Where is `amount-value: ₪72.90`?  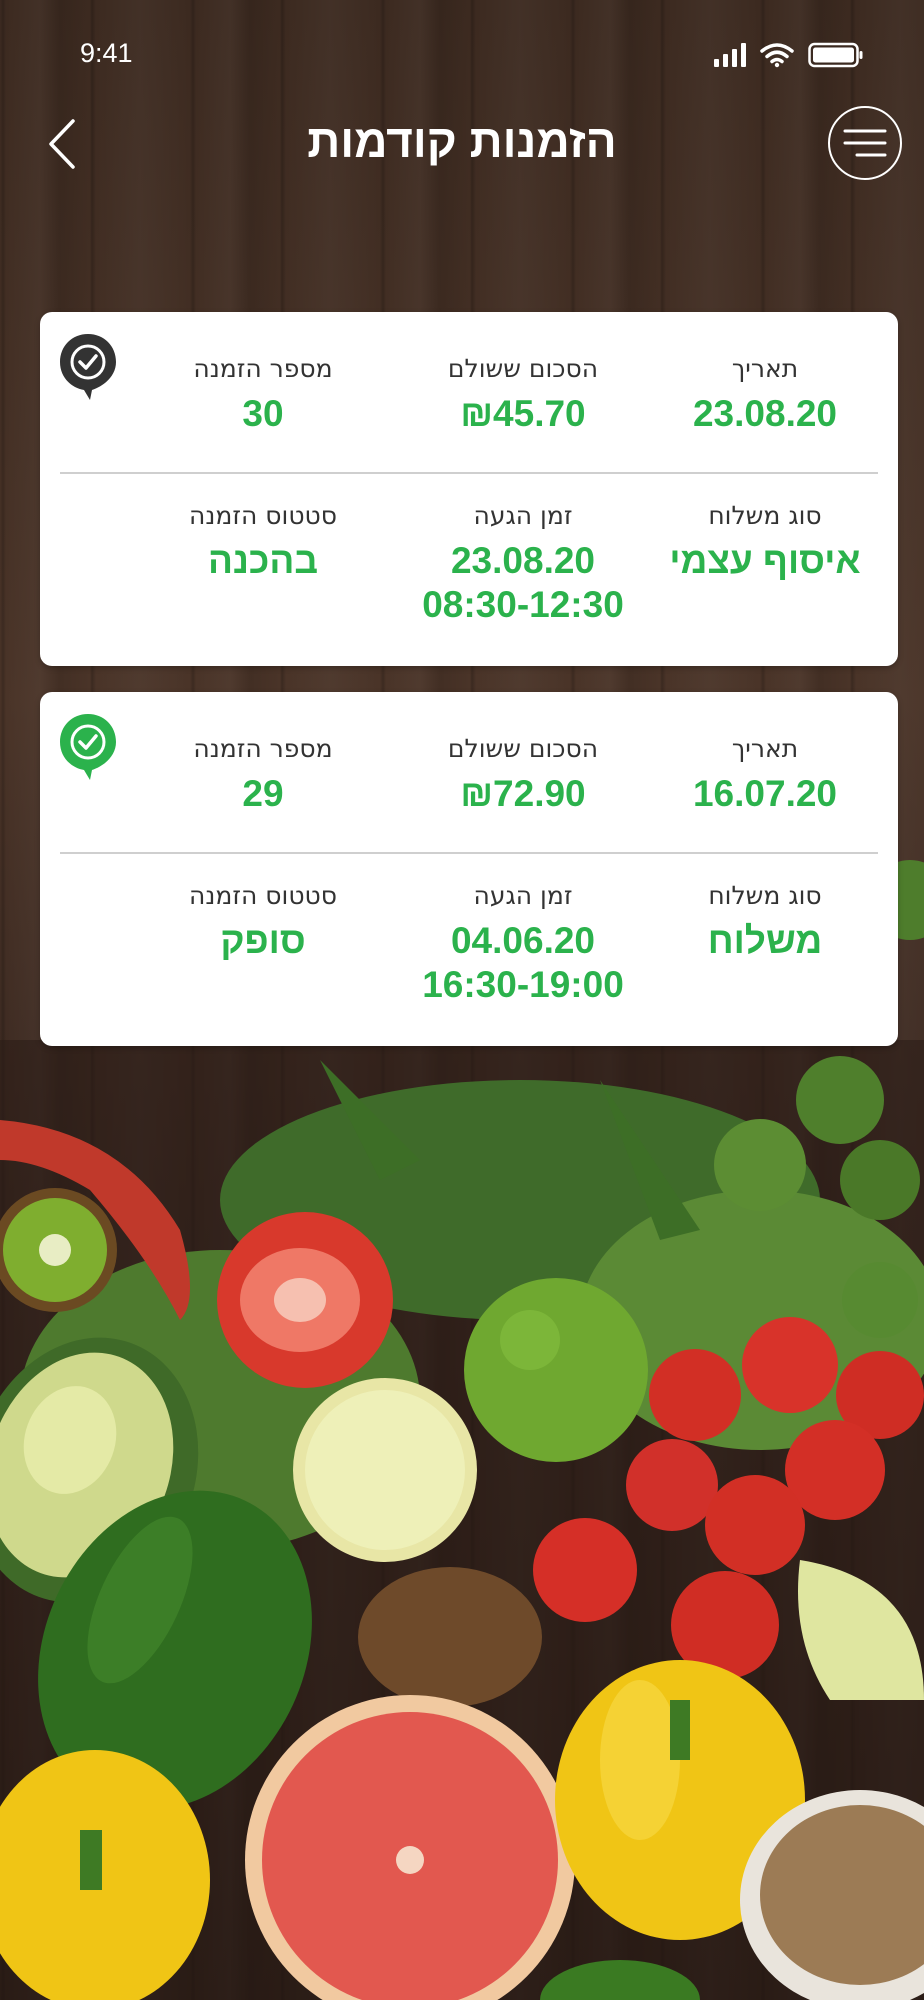 amount-value: ₪72.90 is located at coordinates (523, 793).